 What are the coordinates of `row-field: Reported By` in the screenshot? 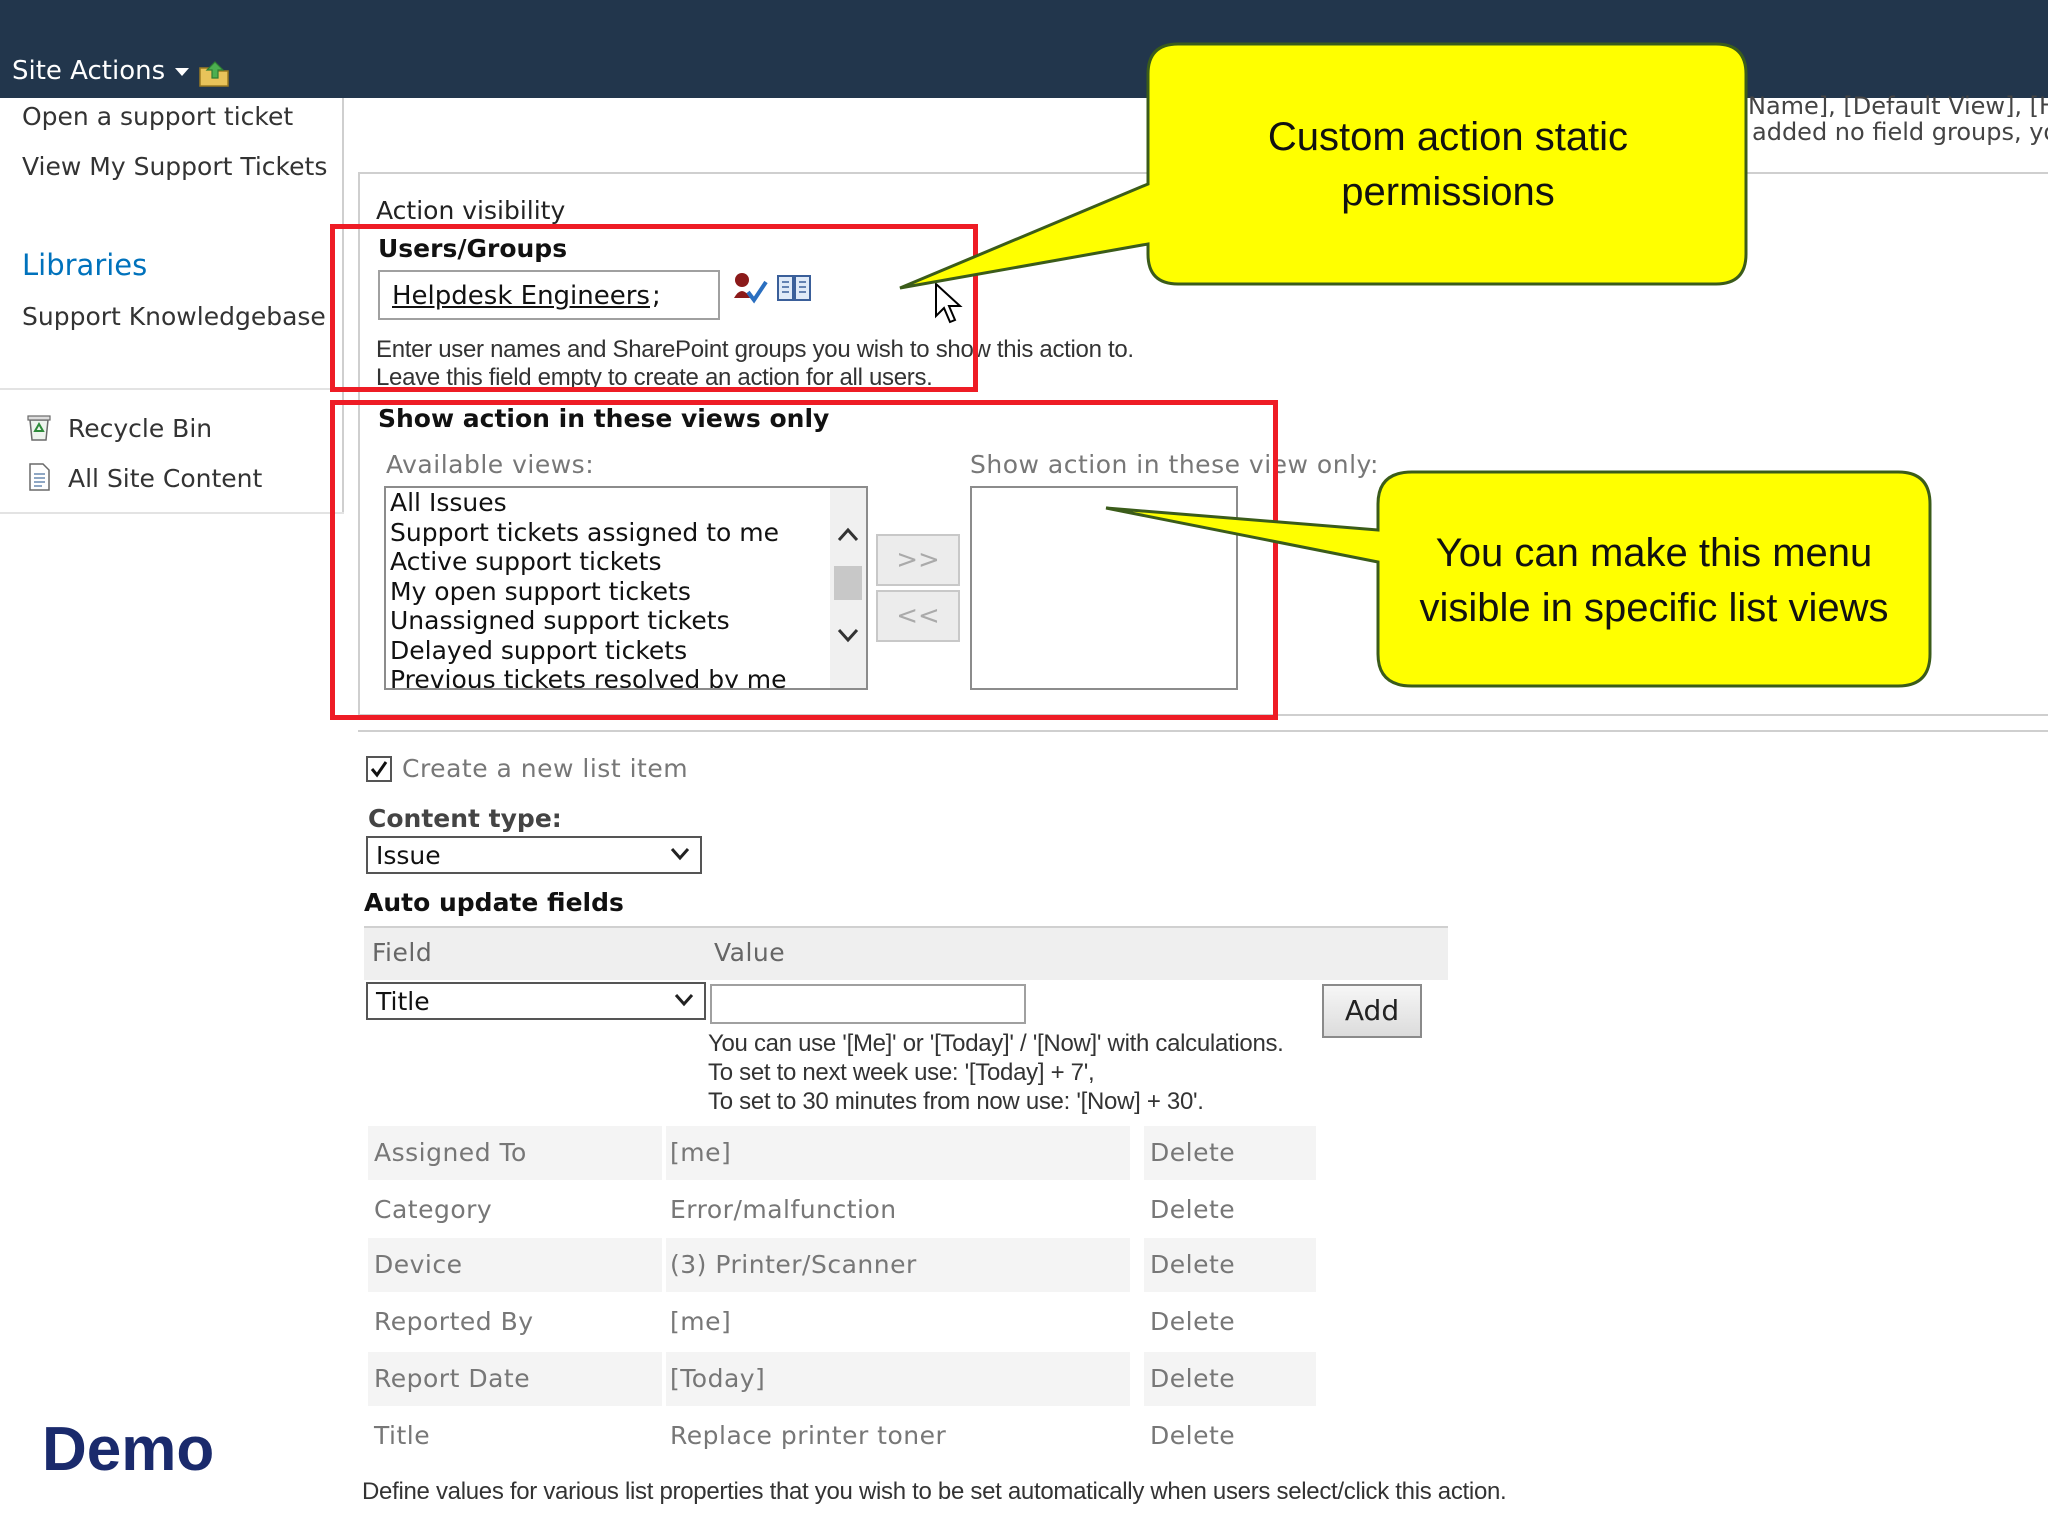 It's located at (454, 1321).